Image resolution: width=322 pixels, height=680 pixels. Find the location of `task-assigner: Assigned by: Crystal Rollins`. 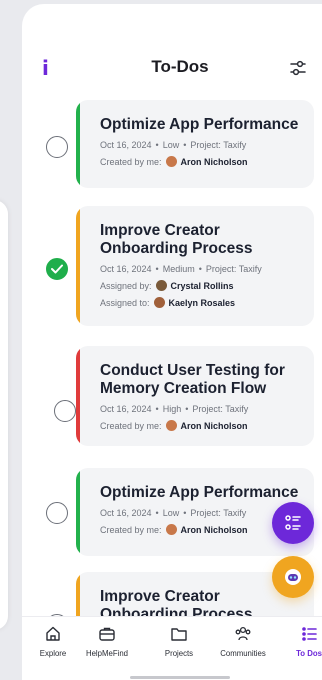

task-assigner: Assigned by: Crystal Rollins is located at coordinates (167, 285).